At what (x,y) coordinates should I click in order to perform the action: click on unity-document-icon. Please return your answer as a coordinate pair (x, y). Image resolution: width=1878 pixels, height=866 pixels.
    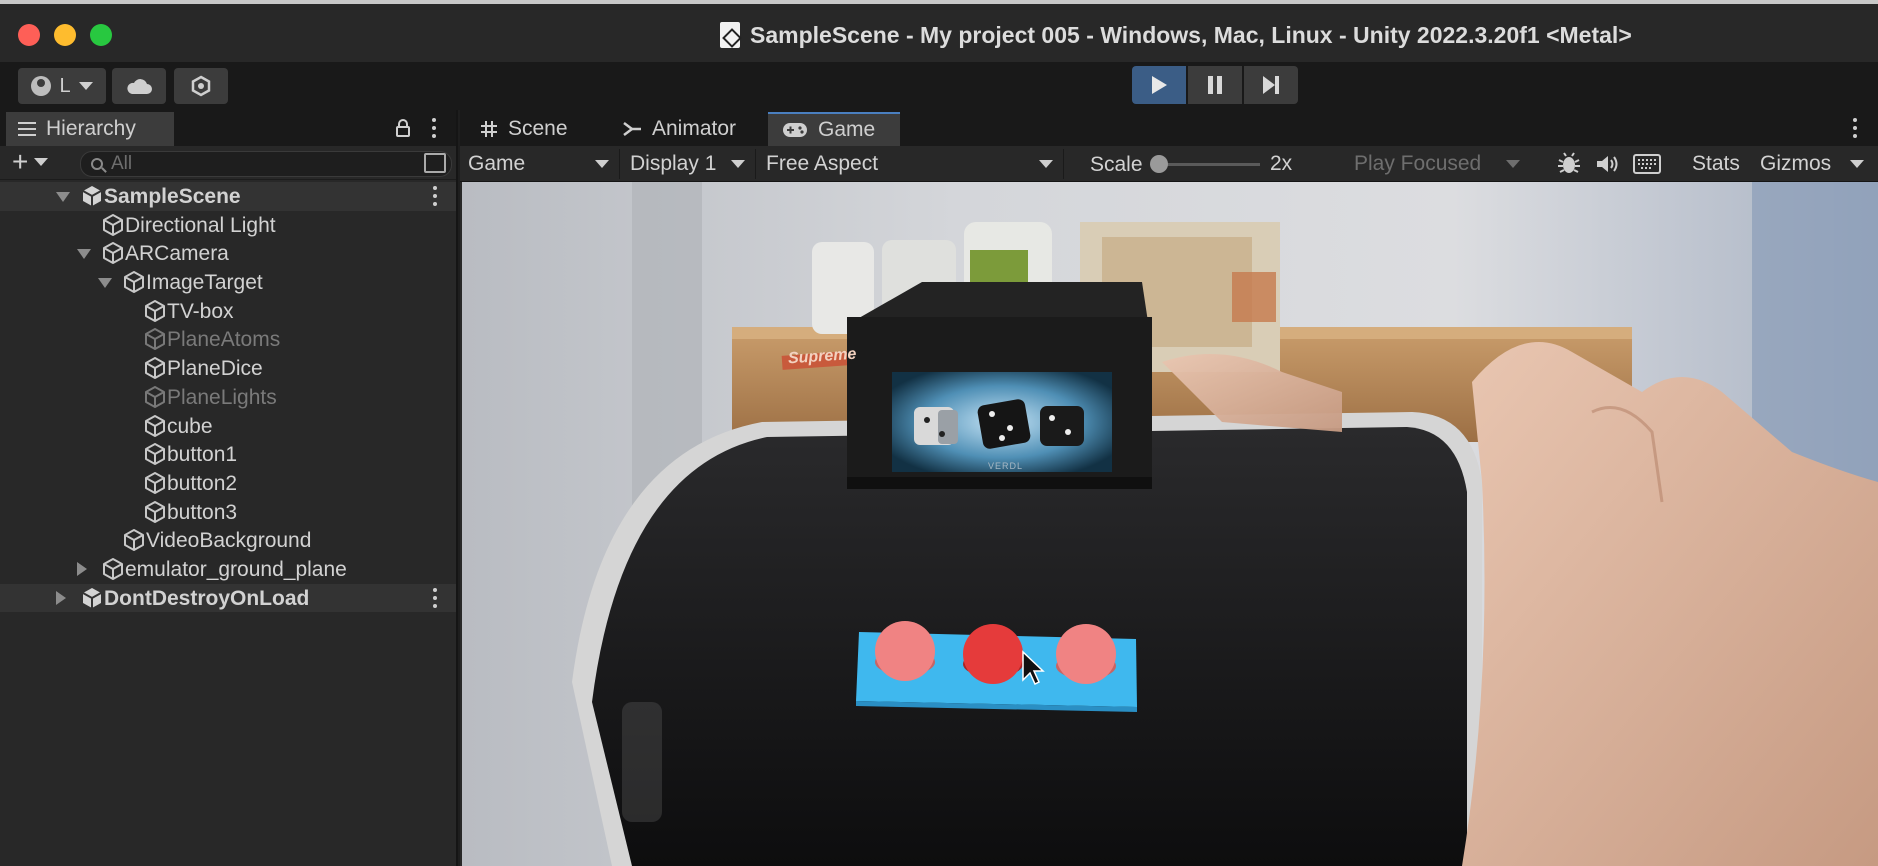
    Looking at the image, I should click on (730, 35).